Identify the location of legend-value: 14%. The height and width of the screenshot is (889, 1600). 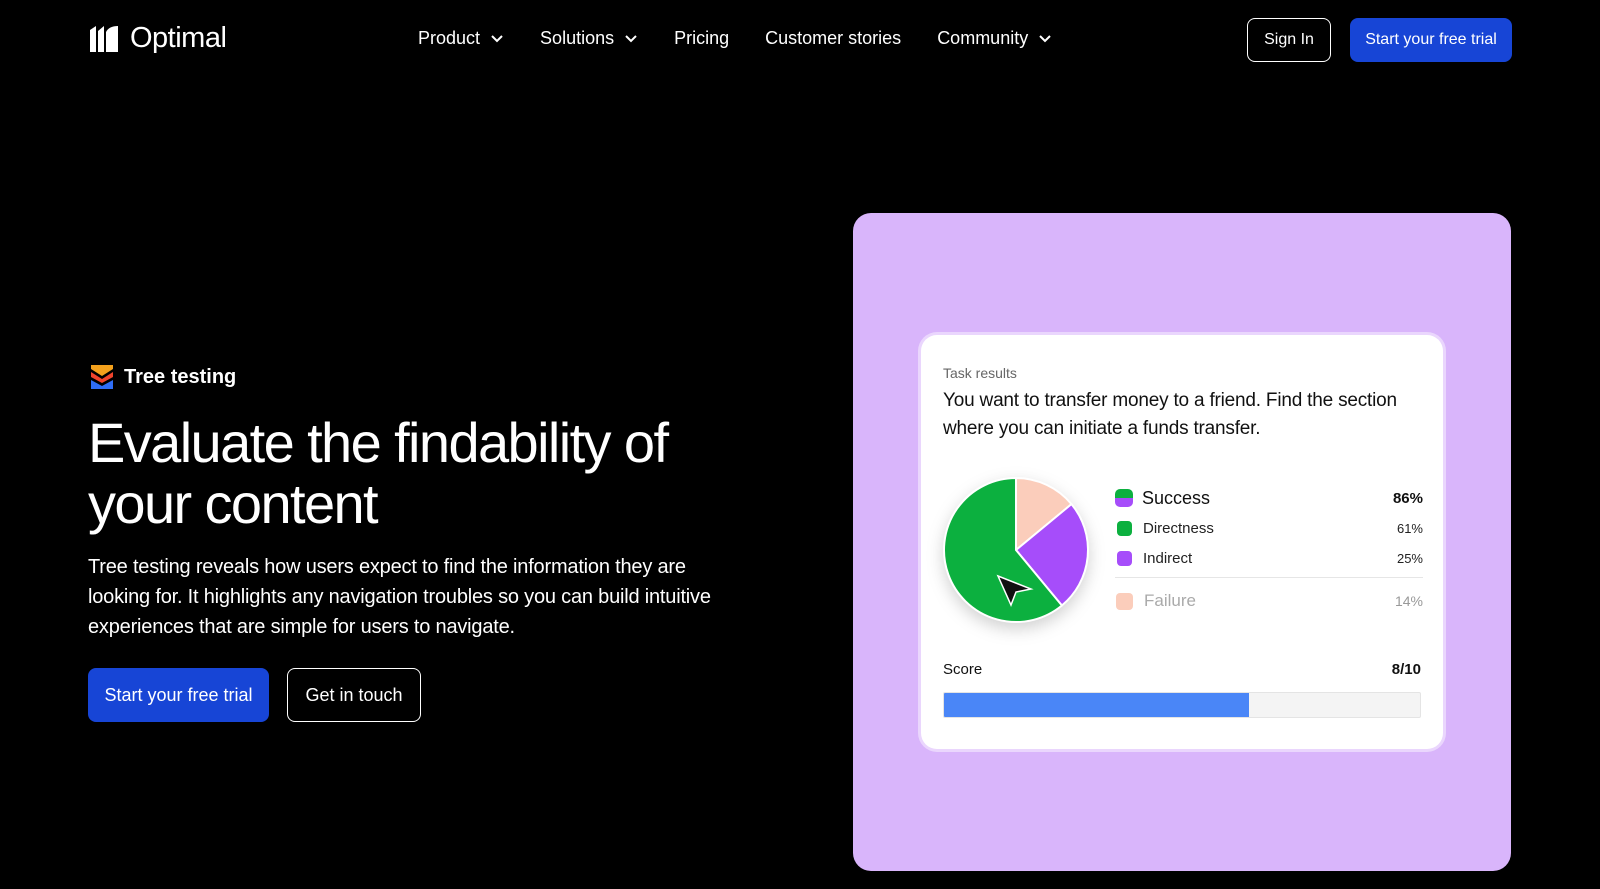
(1408, 601).